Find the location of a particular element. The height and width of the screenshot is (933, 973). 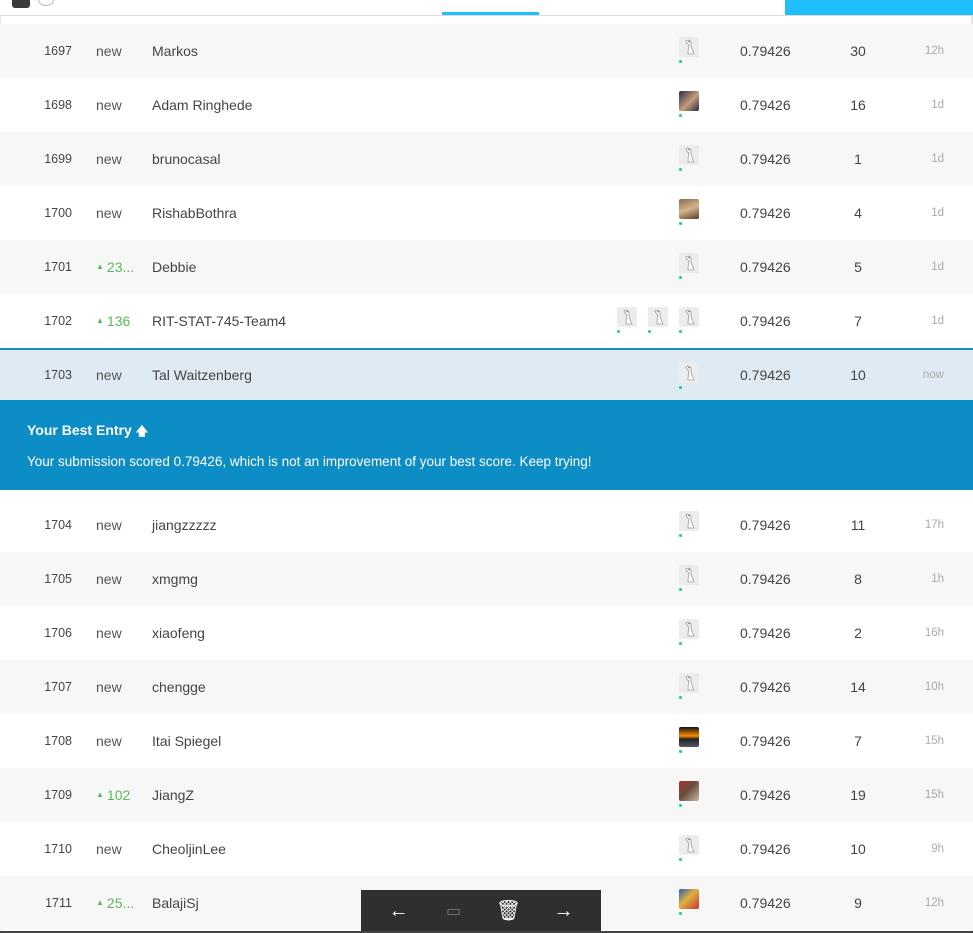

media-toolbar: ← ▭ 🗑 → is located at coordinates (481, 911).